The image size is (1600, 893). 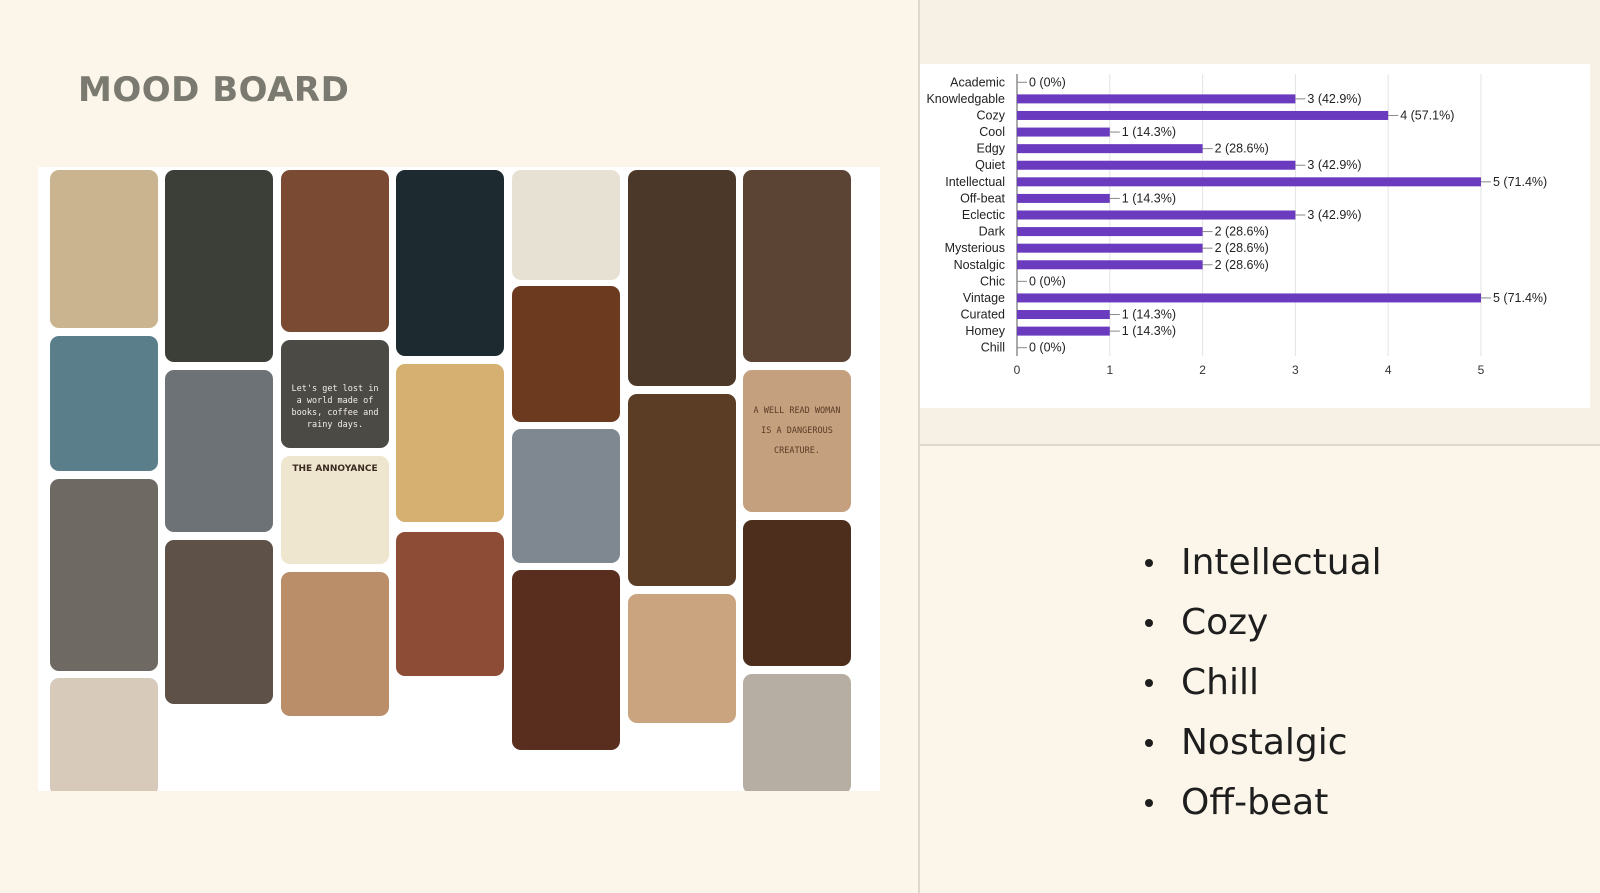 I want to click on tile-open-book-mug, so click(x=104, y=575).